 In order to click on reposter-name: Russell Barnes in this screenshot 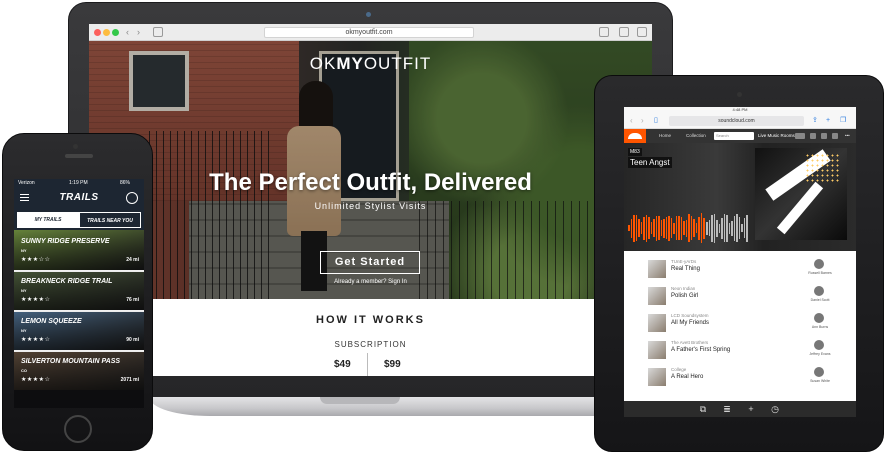, I will do `click(820, 273)`.